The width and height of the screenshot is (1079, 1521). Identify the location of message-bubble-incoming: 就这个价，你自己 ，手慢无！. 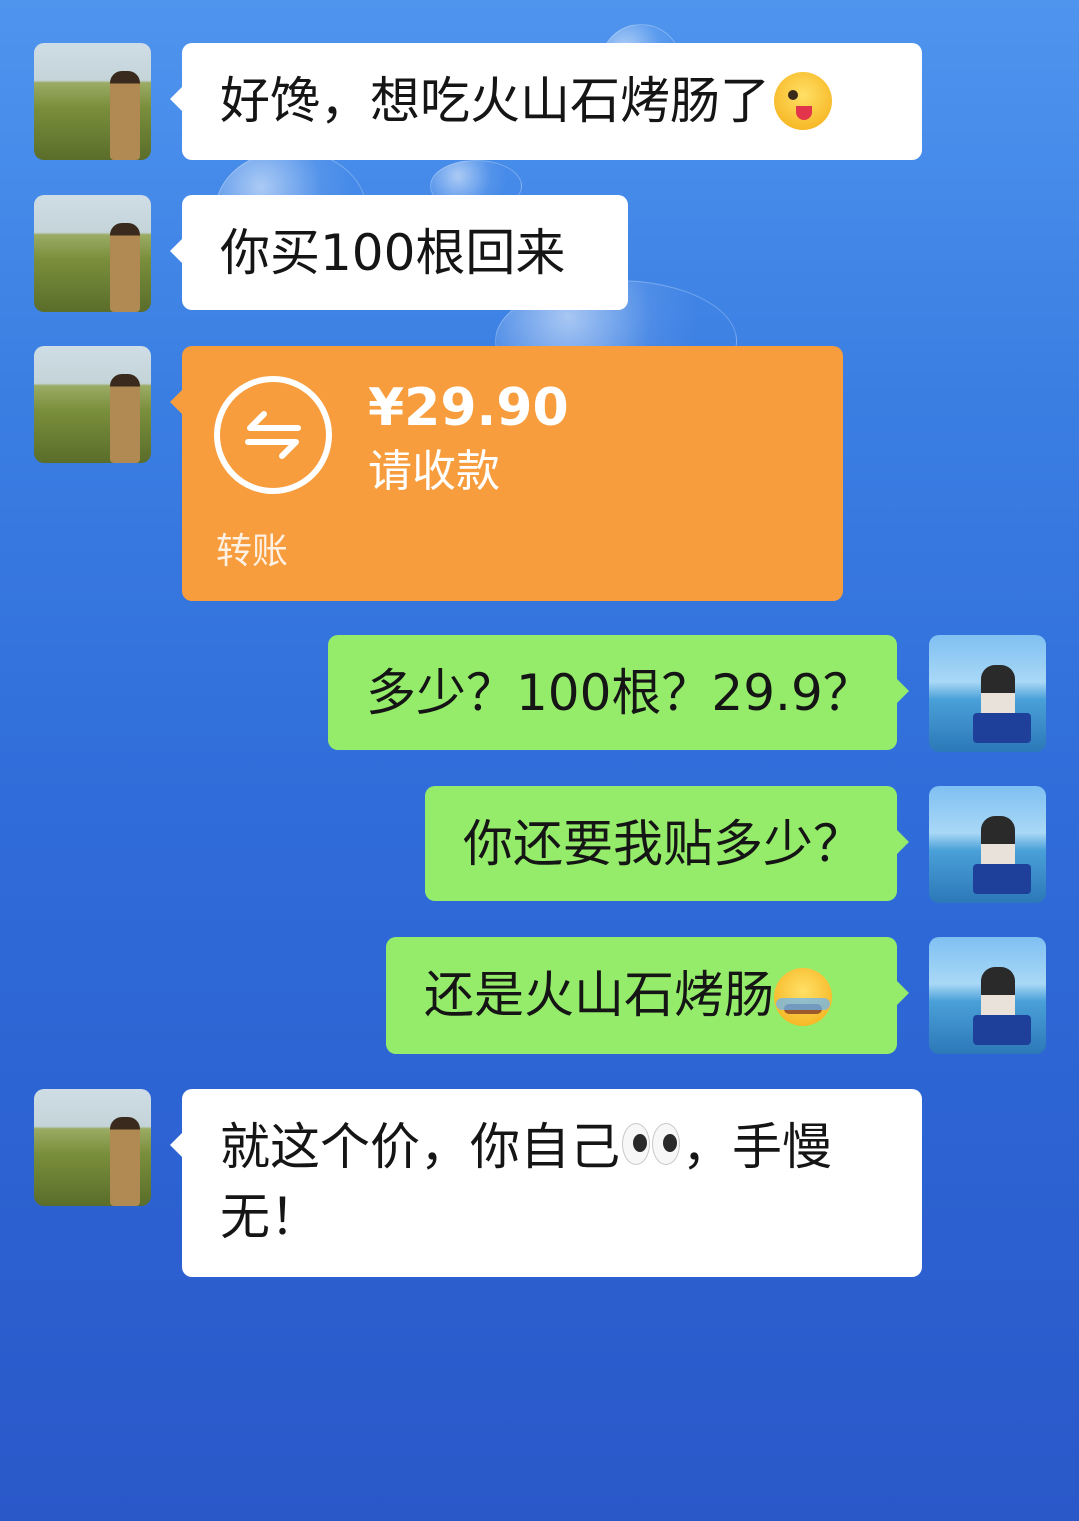
(546, 1183).